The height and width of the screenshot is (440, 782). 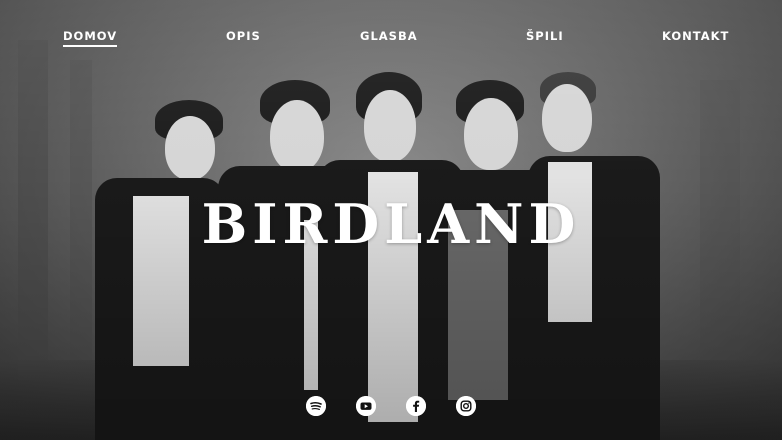 What do you see at coordinates (466, 406) in the screenshot?
I see `instagram-icon` at bounding box center [466, 406].